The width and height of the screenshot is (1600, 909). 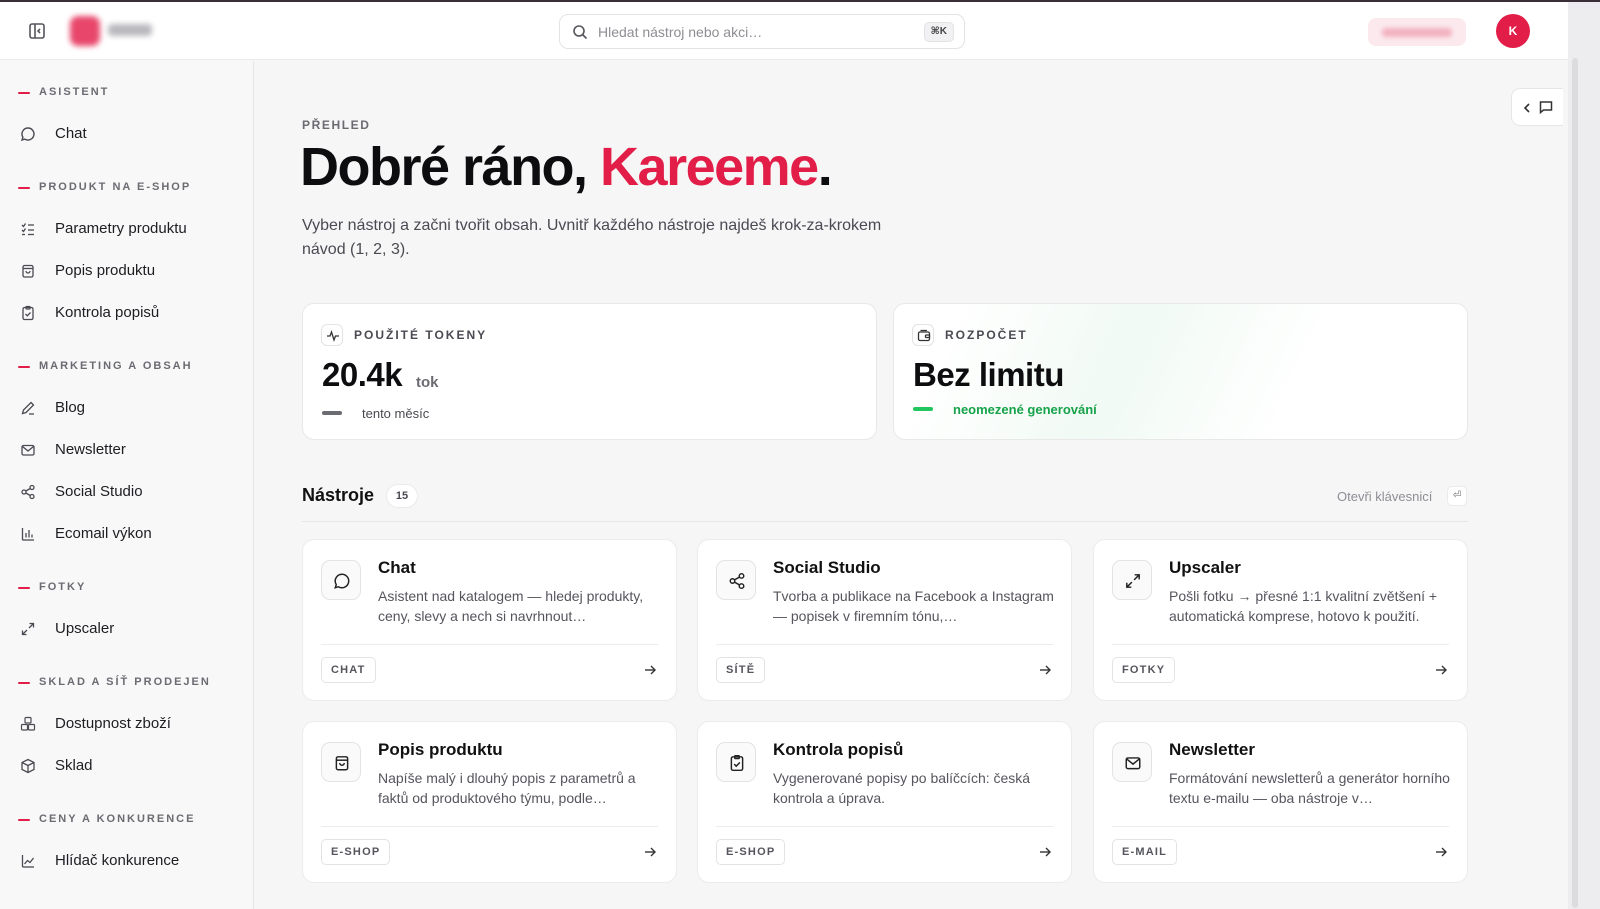 I want to click on brand-logo, so click(x=115, y=31).